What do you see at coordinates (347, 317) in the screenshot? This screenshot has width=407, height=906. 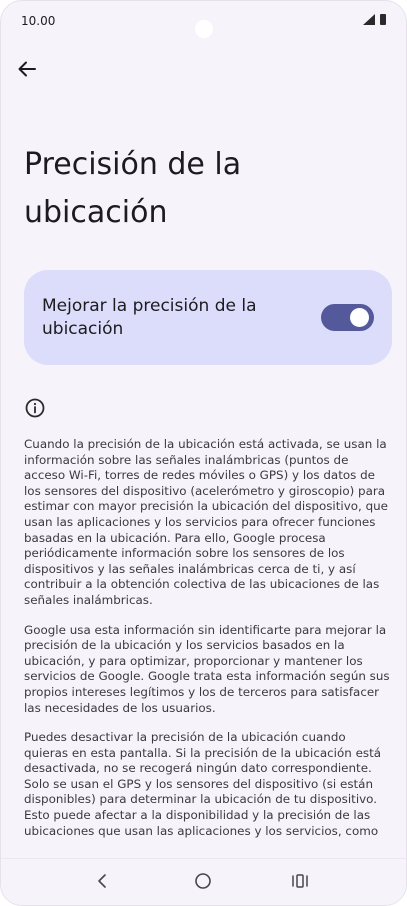 I see `location-accuracy-switch` at bounding box center [347, 317].